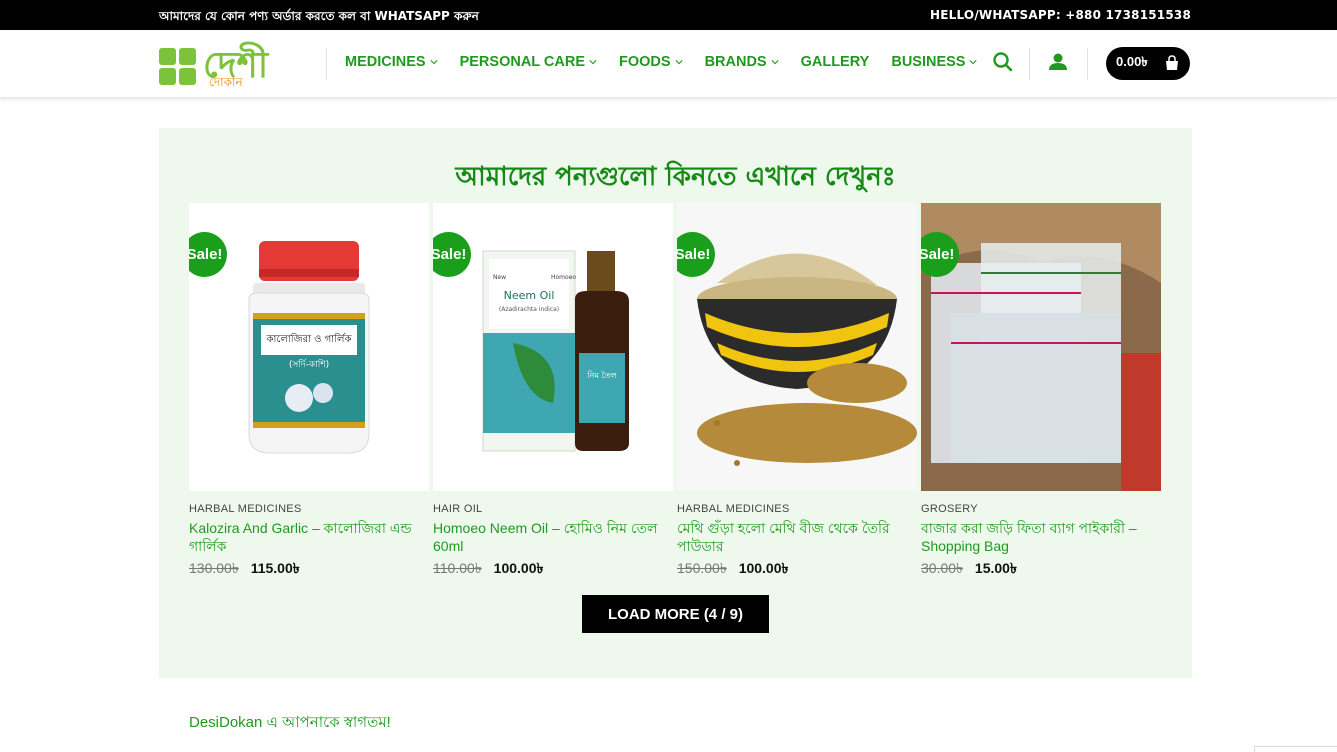 This screenshot has width=1337, height=752. Describe the element at coordinates (797, 569) in the screenshot. I see `product-price: 150.00৳ 100.00৳` at that location.